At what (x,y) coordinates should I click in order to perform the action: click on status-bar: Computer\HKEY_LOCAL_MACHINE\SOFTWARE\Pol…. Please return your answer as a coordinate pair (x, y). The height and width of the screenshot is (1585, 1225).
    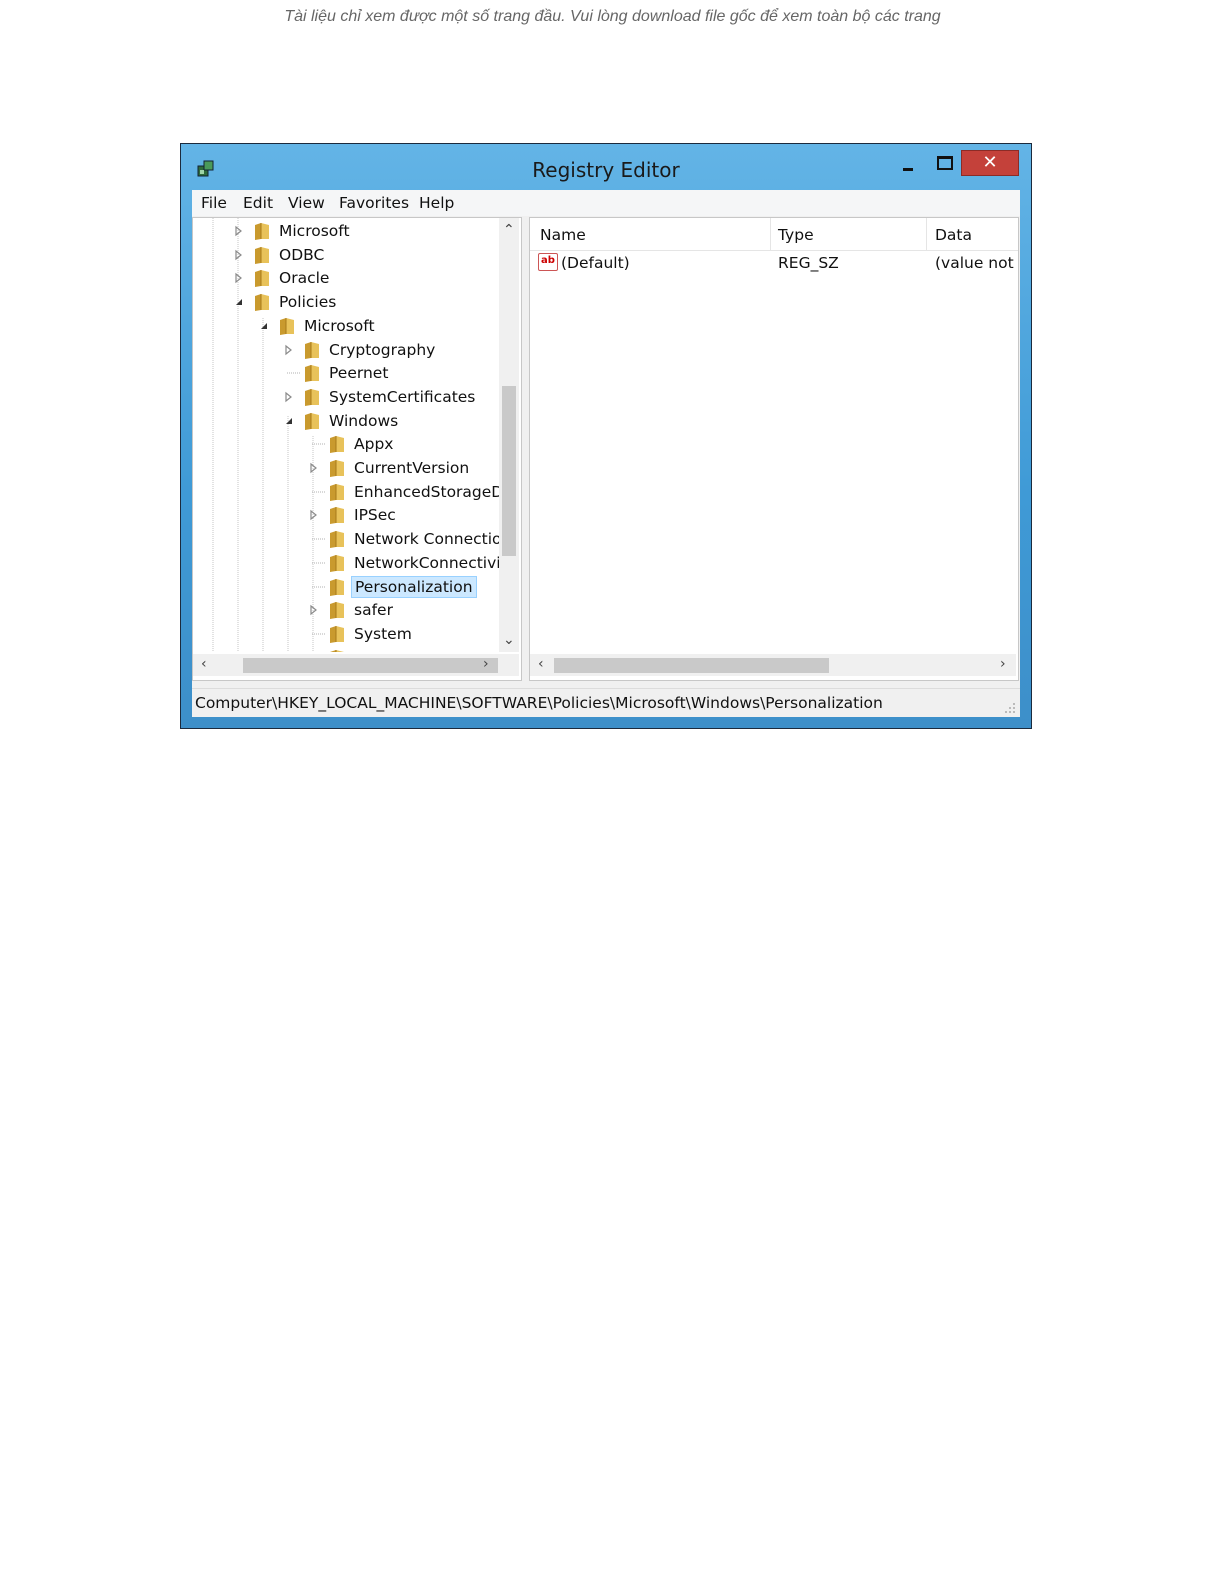
    Looking at the image, I should click on (606, 702).